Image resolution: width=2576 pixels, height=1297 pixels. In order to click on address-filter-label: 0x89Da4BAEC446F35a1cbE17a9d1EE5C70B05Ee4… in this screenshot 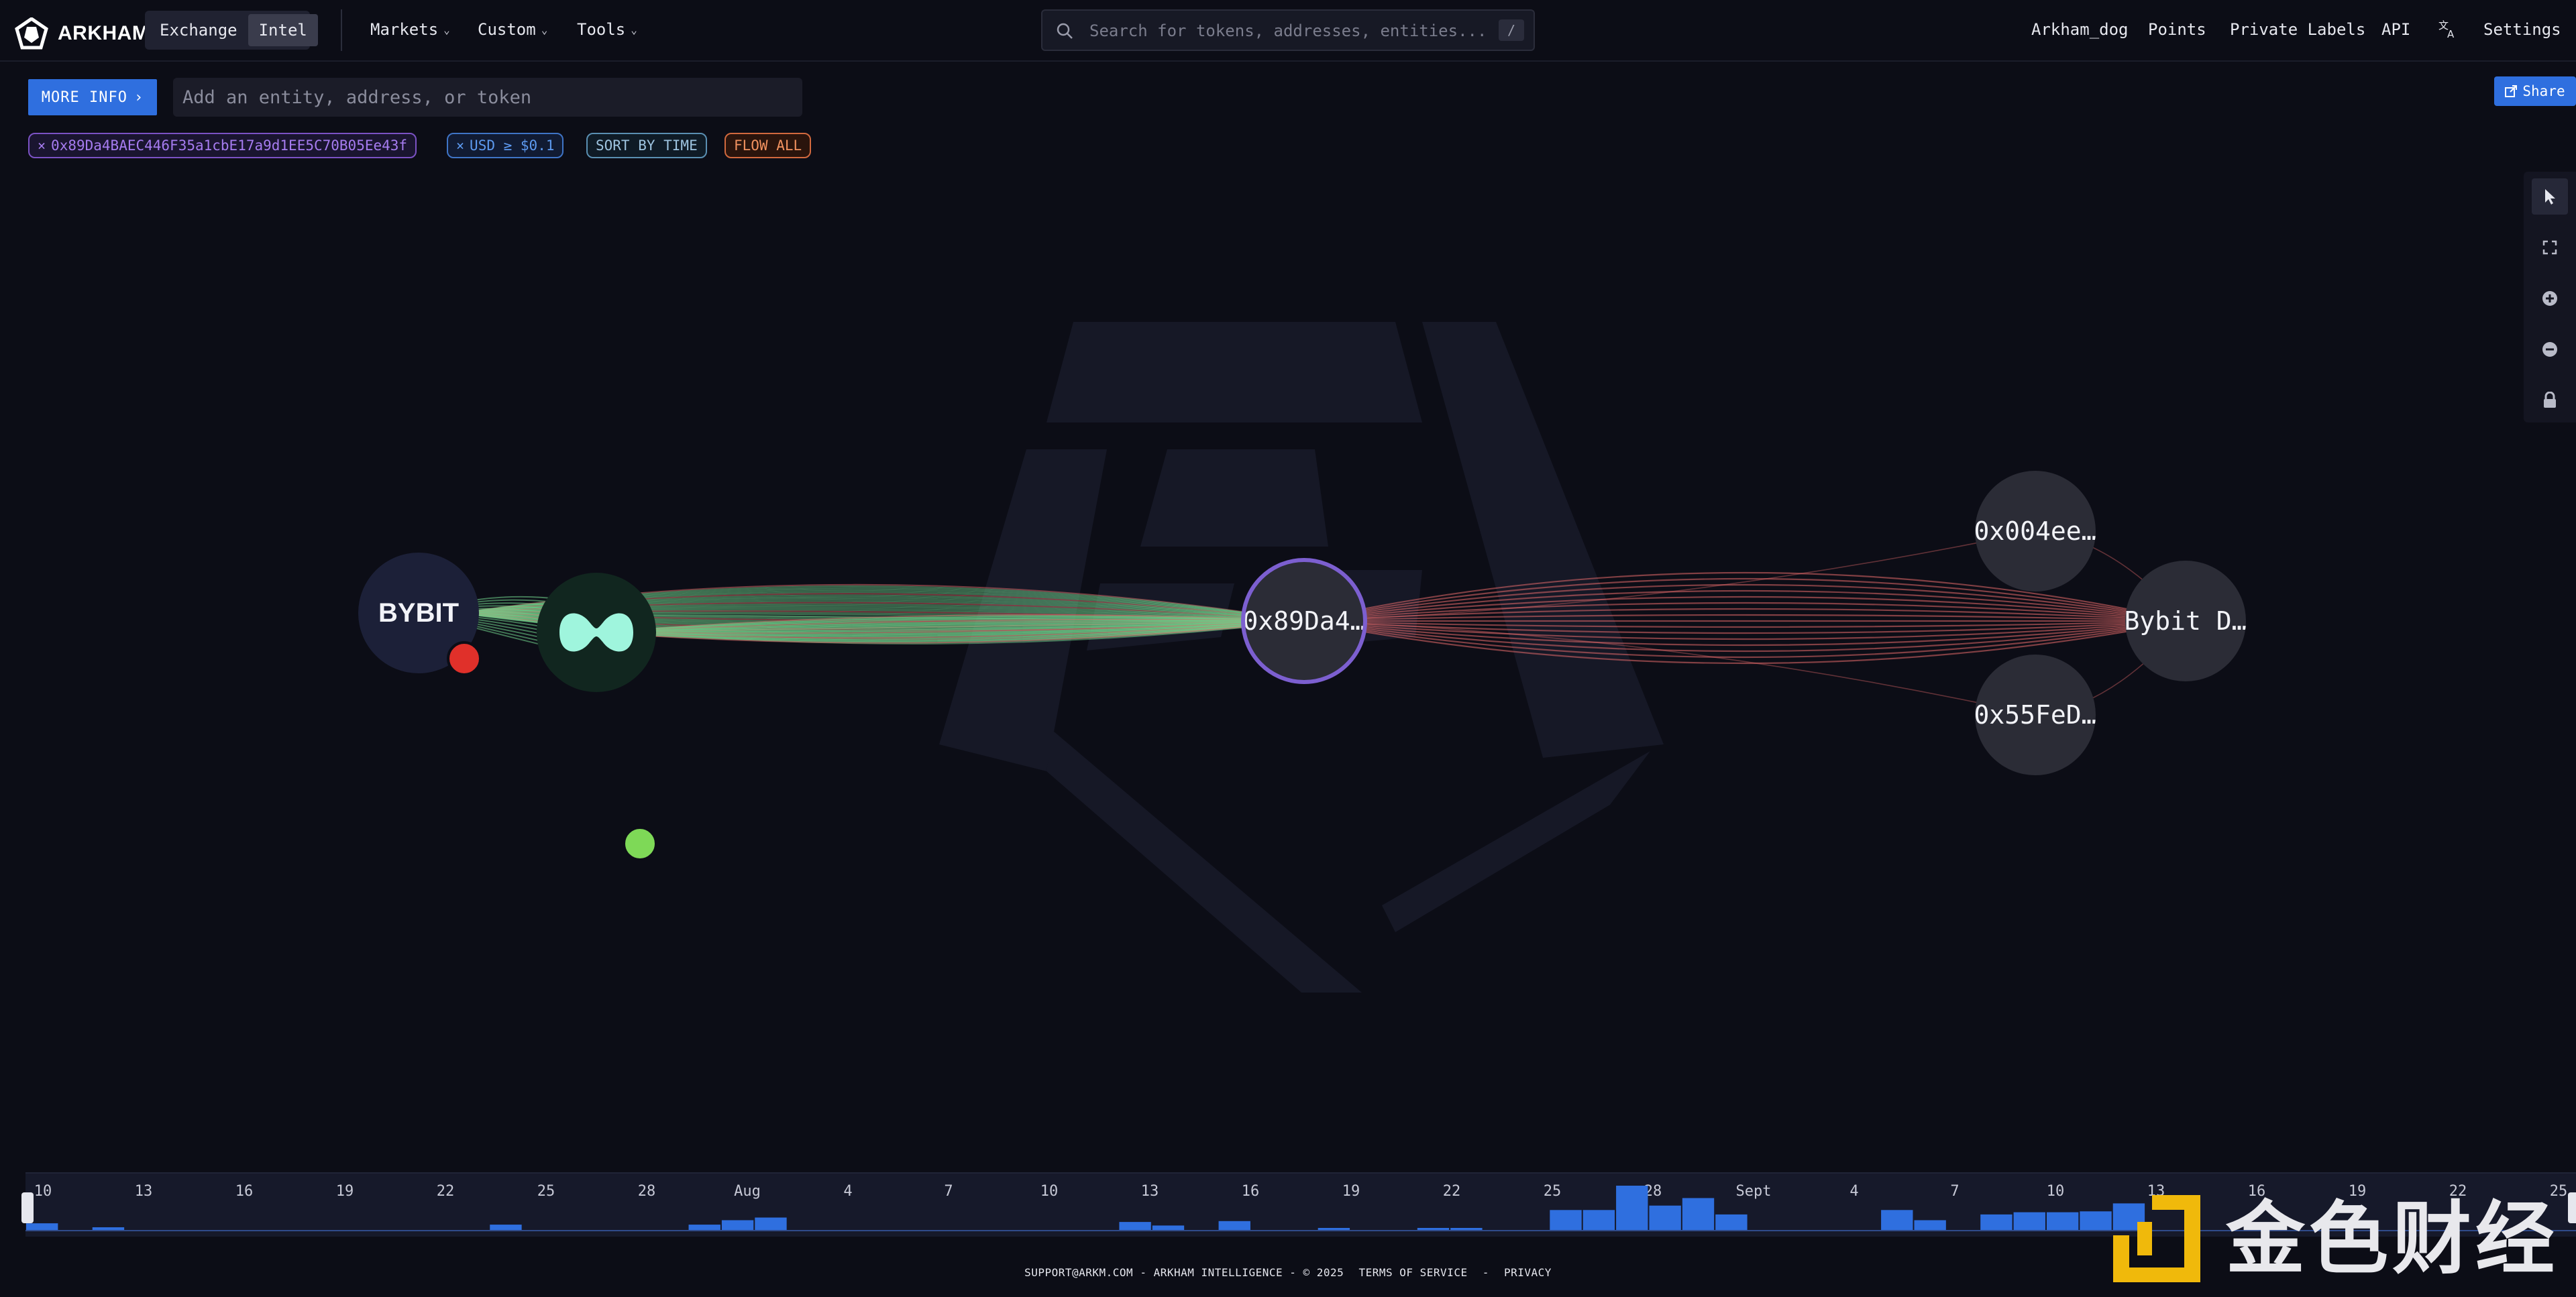, I will do `click(229, 145)`.